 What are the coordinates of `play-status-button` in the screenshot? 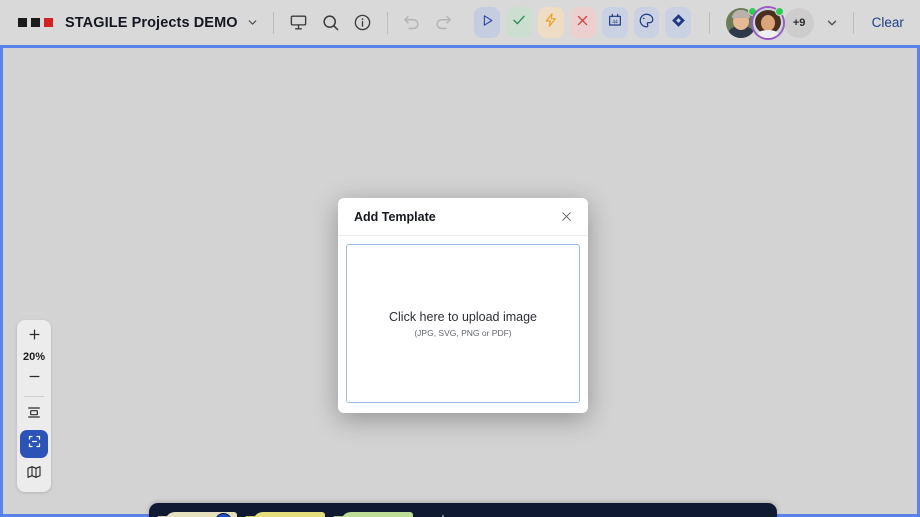 It's located at (487, 22).